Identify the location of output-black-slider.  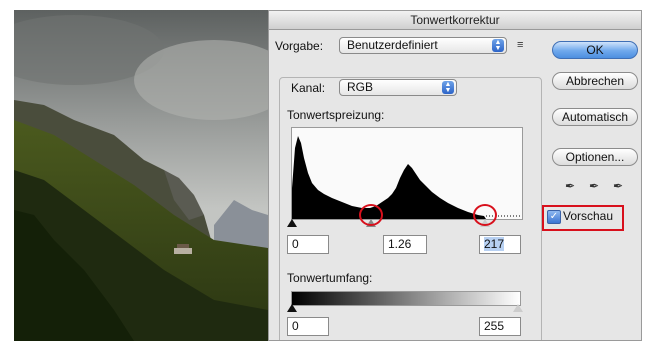
(292, 308).